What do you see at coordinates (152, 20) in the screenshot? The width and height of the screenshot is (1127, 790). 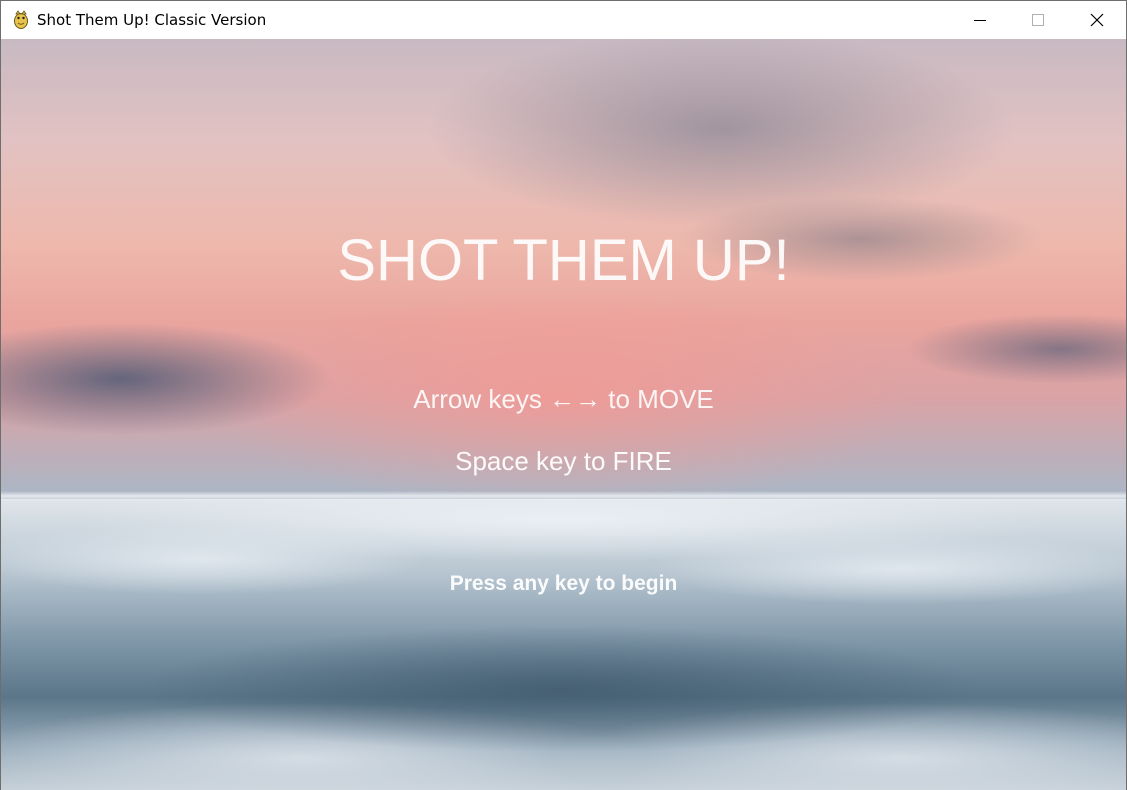 I see `window-title: Shot Them Up! Classic Version` at bounding box center [152, 20].